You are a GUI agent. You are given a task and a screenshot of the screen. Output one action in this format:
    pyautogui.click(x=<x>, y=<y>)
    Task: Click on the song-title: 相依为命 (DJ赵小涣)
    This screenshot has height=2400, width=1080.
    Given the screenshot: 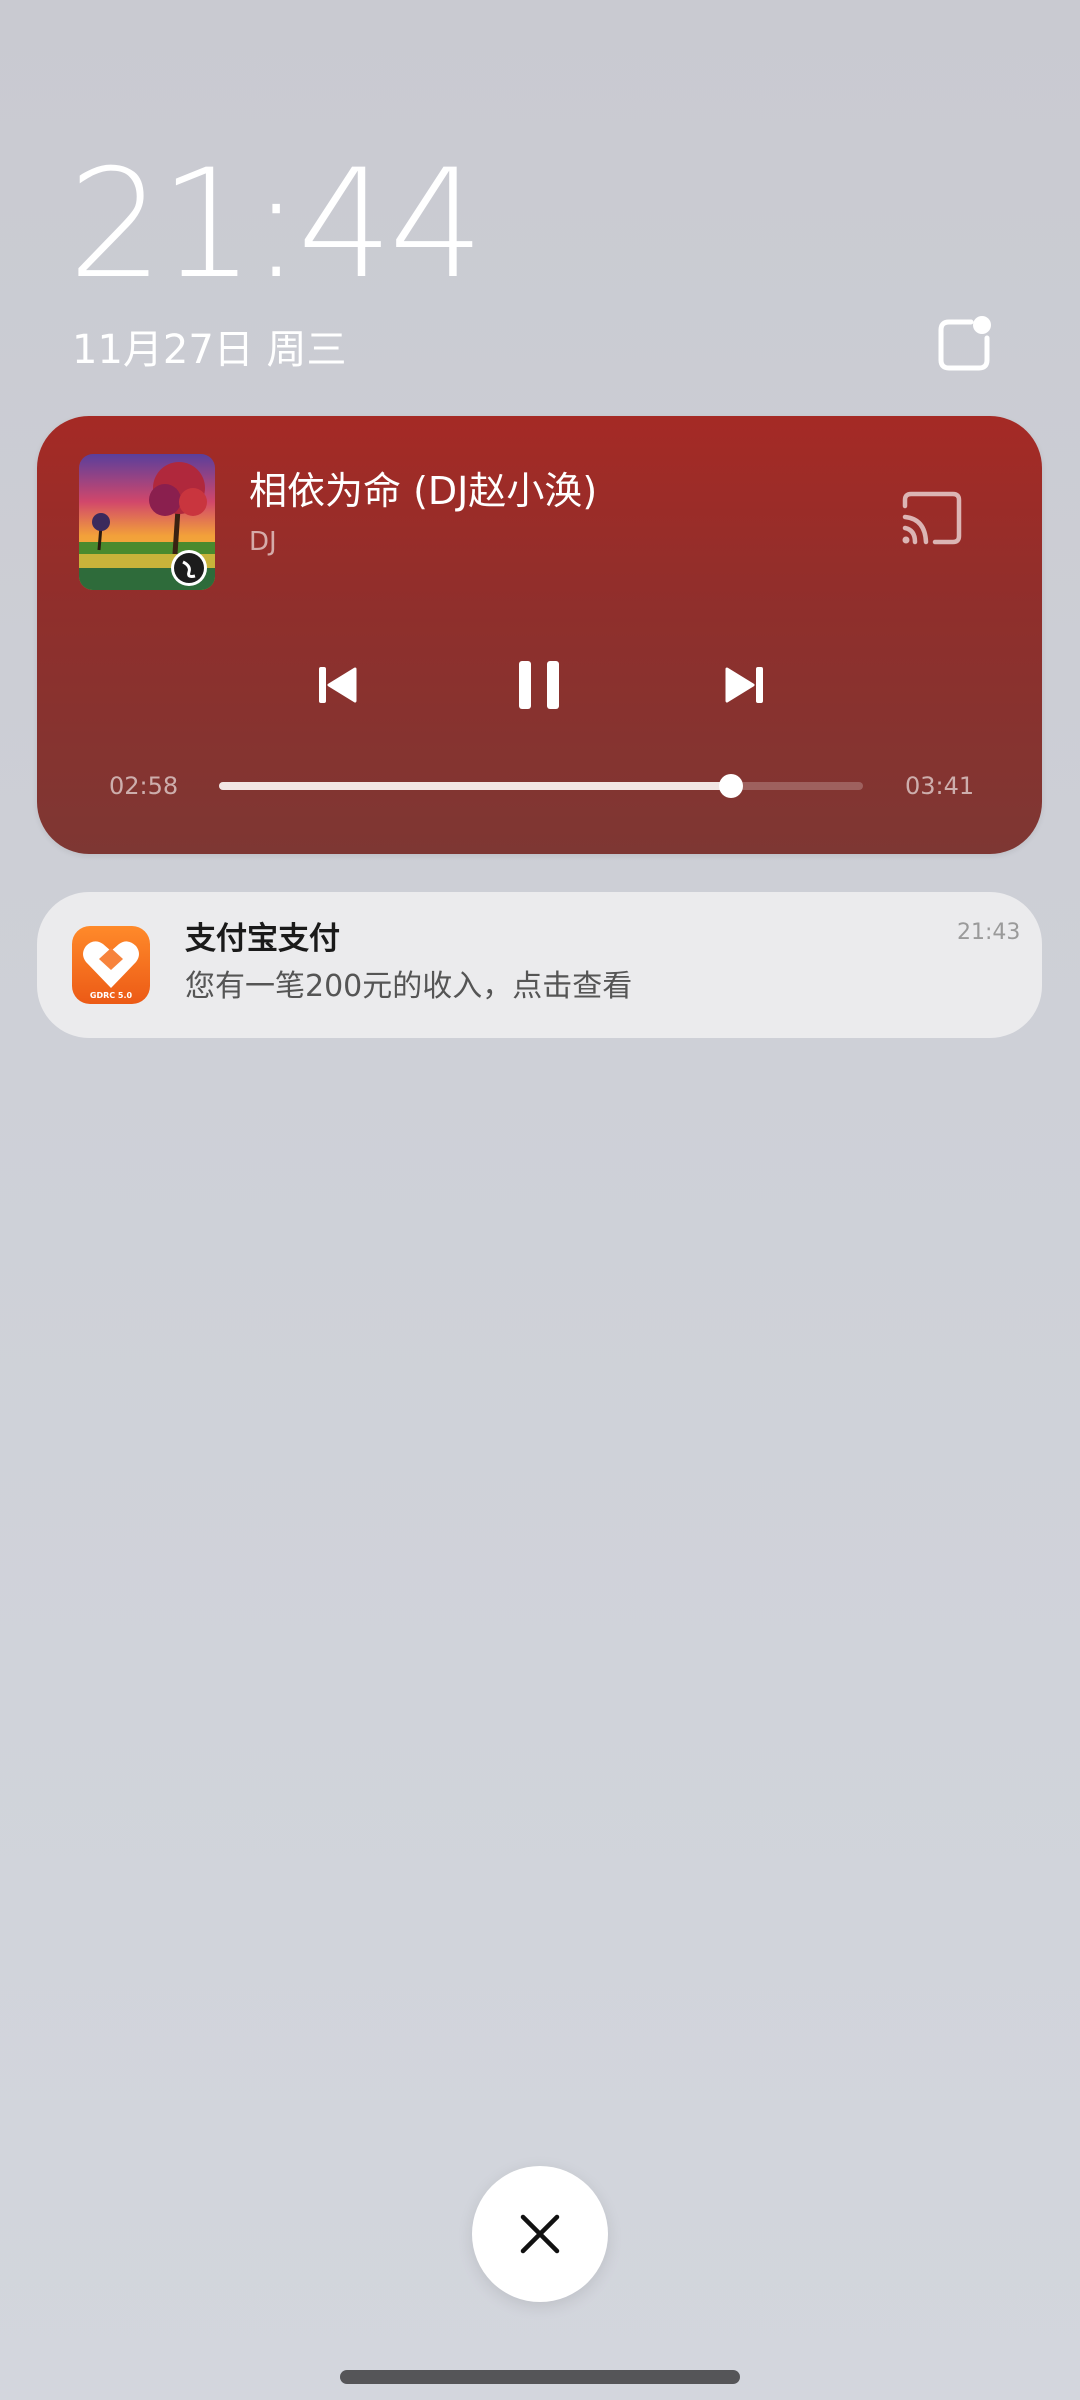 What is the action you would take?
    pyautogui.click(x=423, y=491)
    